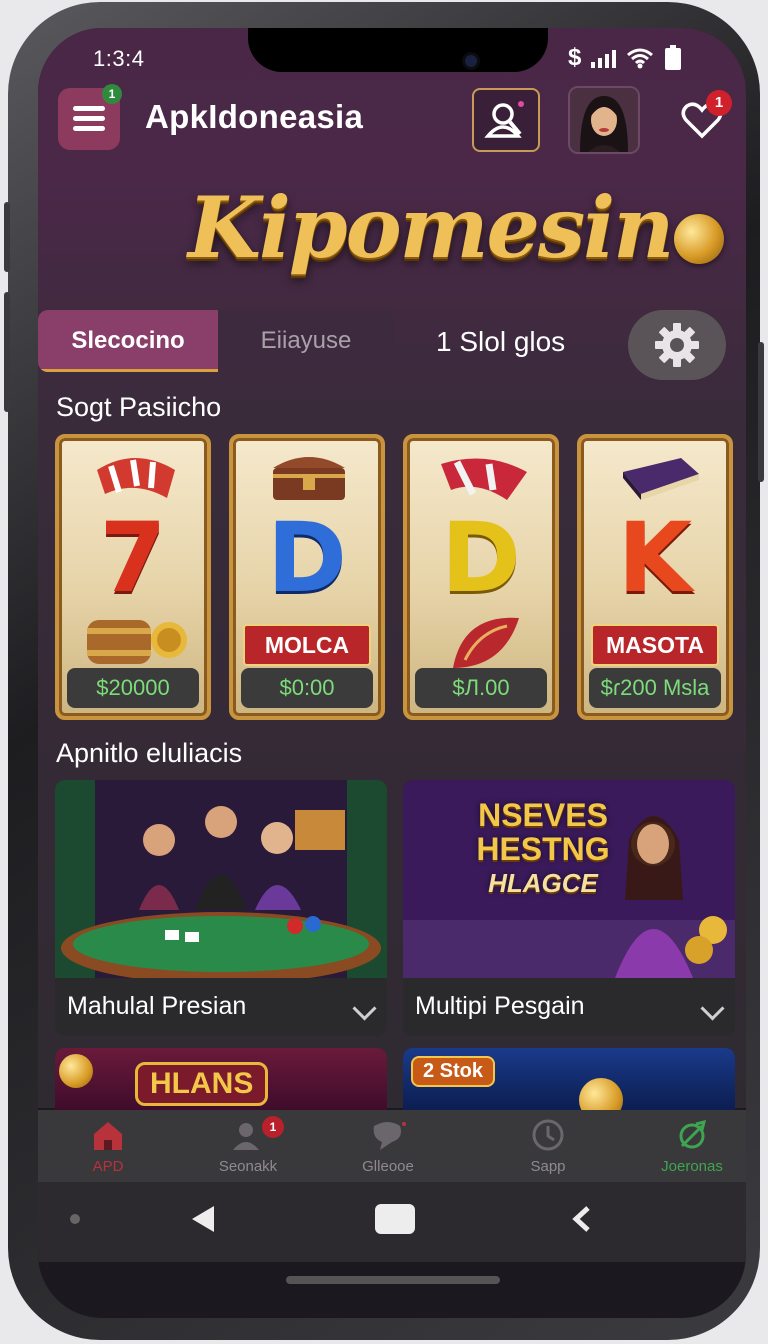 Image resolution: width=768 pixels, height=1344 pixels. I want to click on leaf-icon, so click(693, 1134).